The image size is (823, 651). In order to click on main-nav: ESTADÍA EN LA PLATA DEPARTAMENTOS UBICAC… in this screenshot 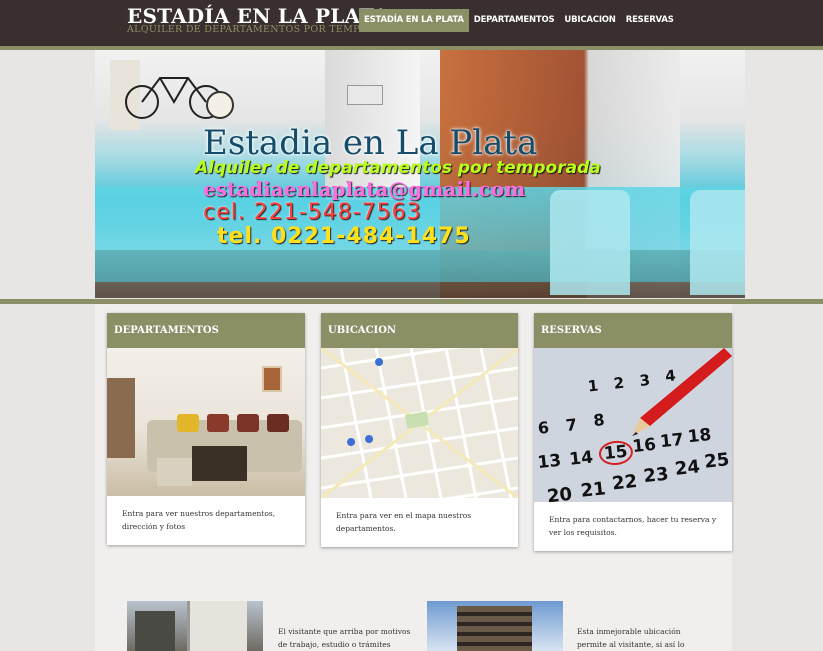, I will do `click(519, 20)`.